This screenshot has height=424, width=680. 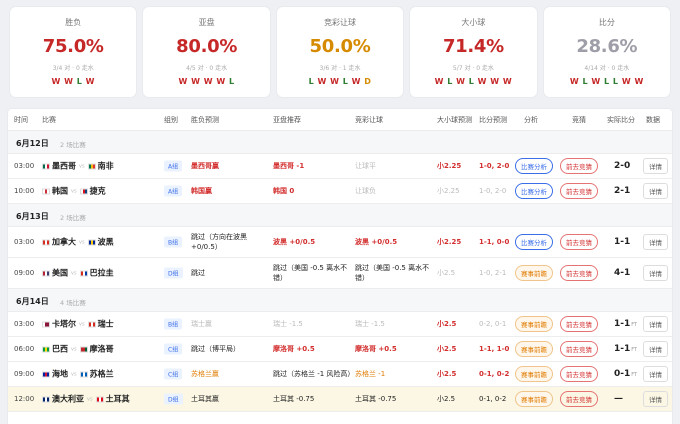 I want to click on stat-percent: 50.0%, so click(x=340, y=46).